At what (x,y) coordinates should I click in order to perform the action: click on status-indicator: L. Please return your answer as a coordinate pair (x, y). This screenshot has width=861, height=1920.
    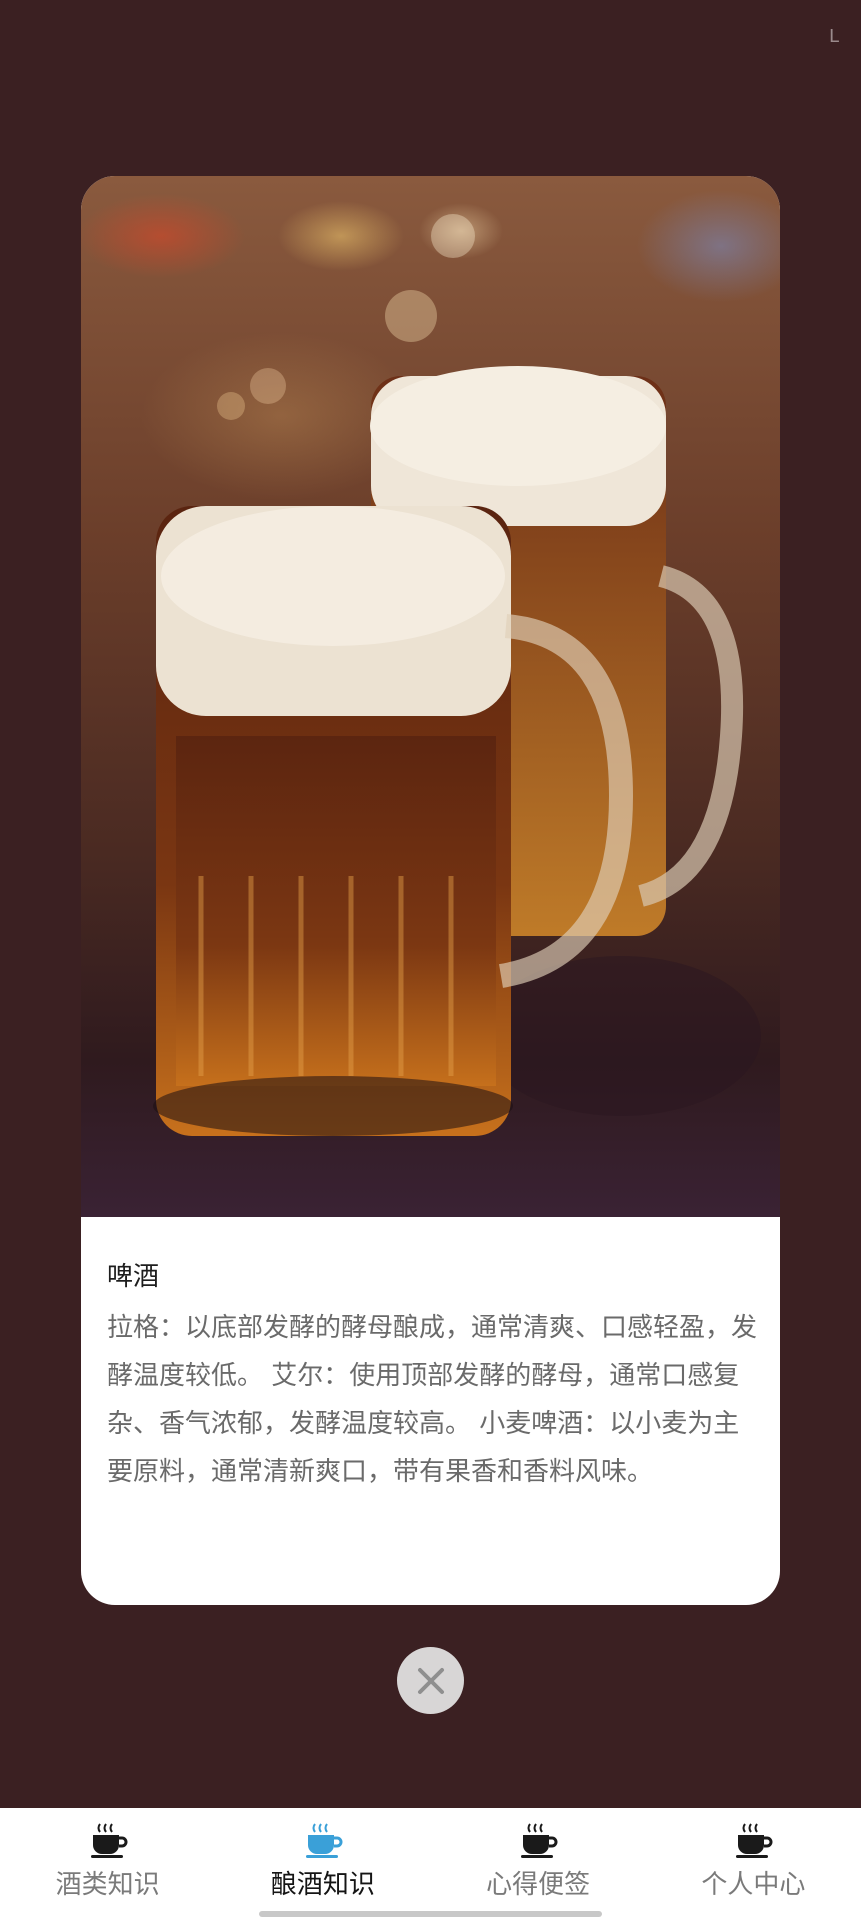
    Looking at the image, I should click on (833, 36).